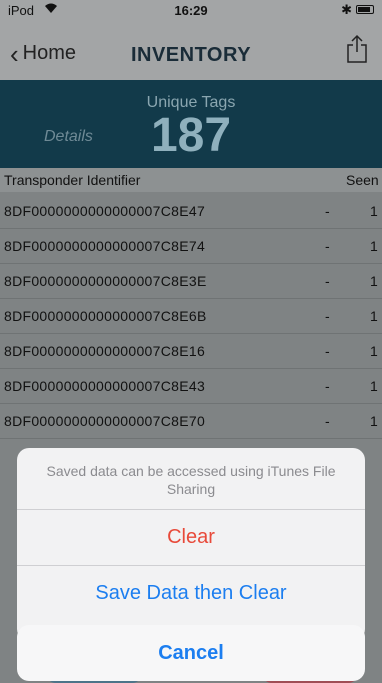 The width and height of the screenshot is (382, 683). I want to click on table-row: 8DF0000000000000007C8E70 - 1, so click(191, 421).